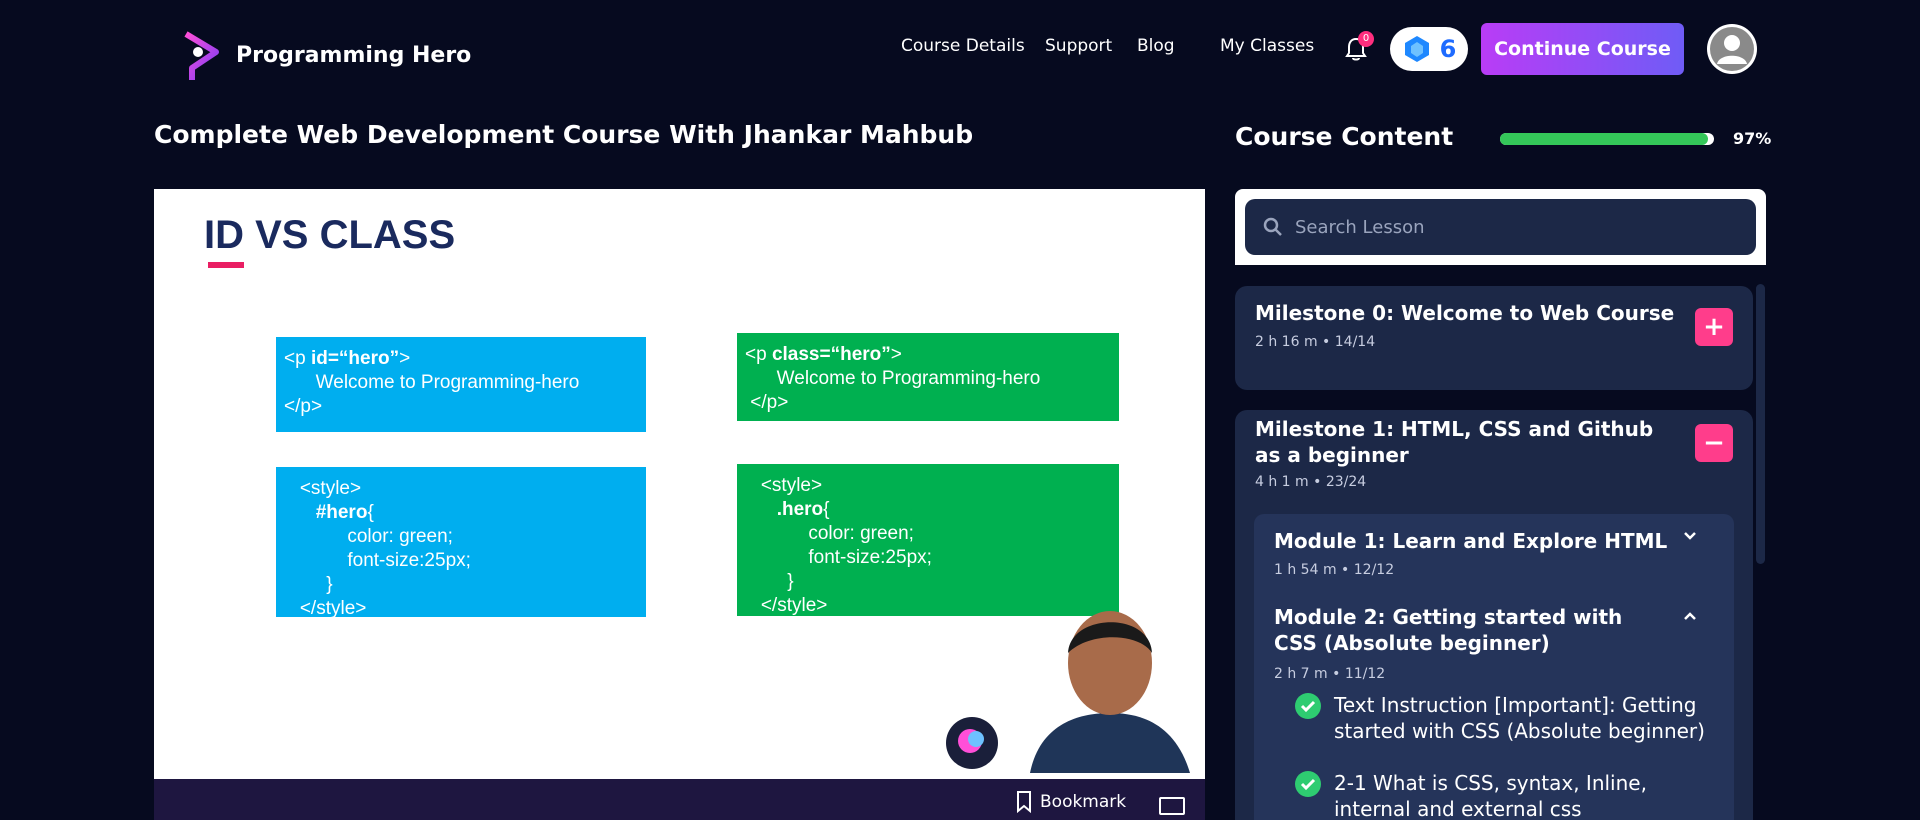  Describe the element at coordinates (1690, 616) in the screenshot. I see `chevron-up-icon` at that location.